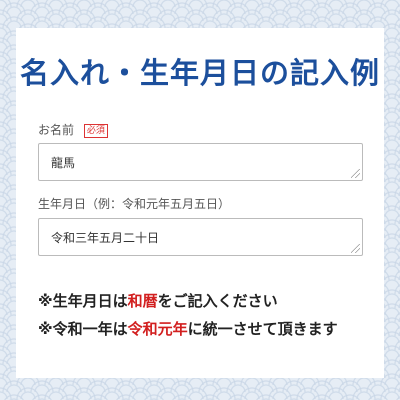 The width and height of the screenshot is (400, 400). What do you see at coordinates (56, 130) in the screenshot?
I see `name-label: お名前` at bounding box center [56, 130].